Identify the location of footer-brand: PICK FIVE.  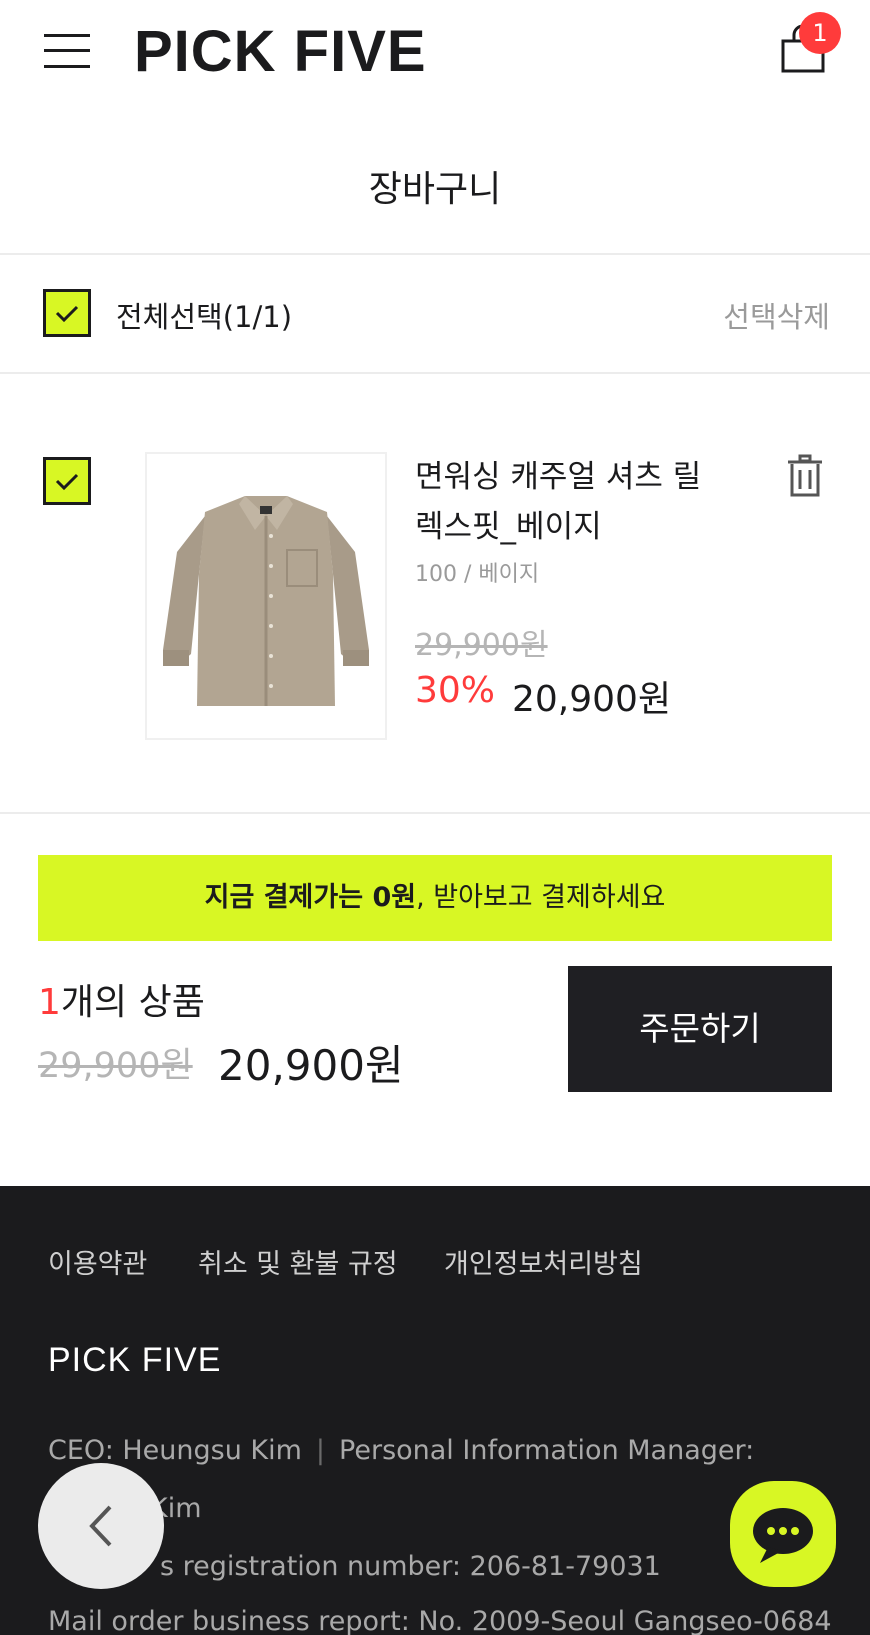
(135, 1360).